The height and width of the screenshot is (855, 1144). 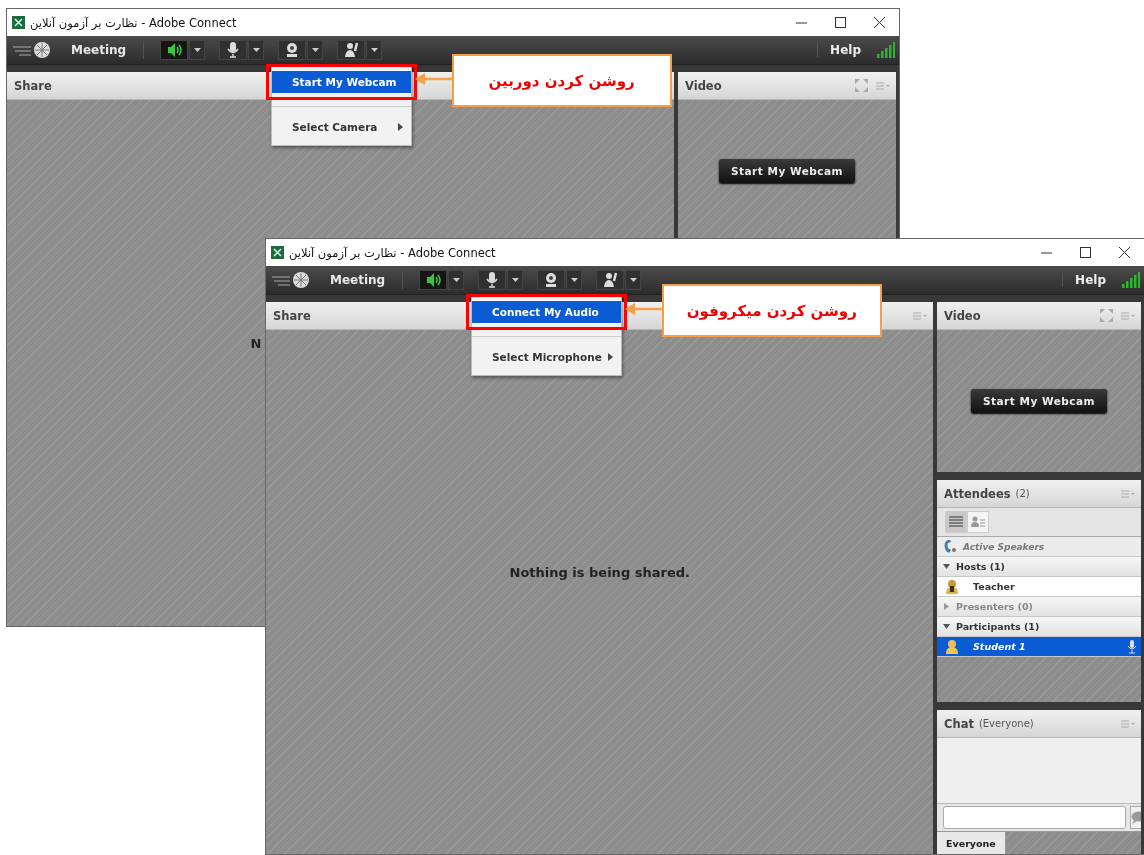 I want to click on chat-tab: Everyone, so click(x=971, y=843).